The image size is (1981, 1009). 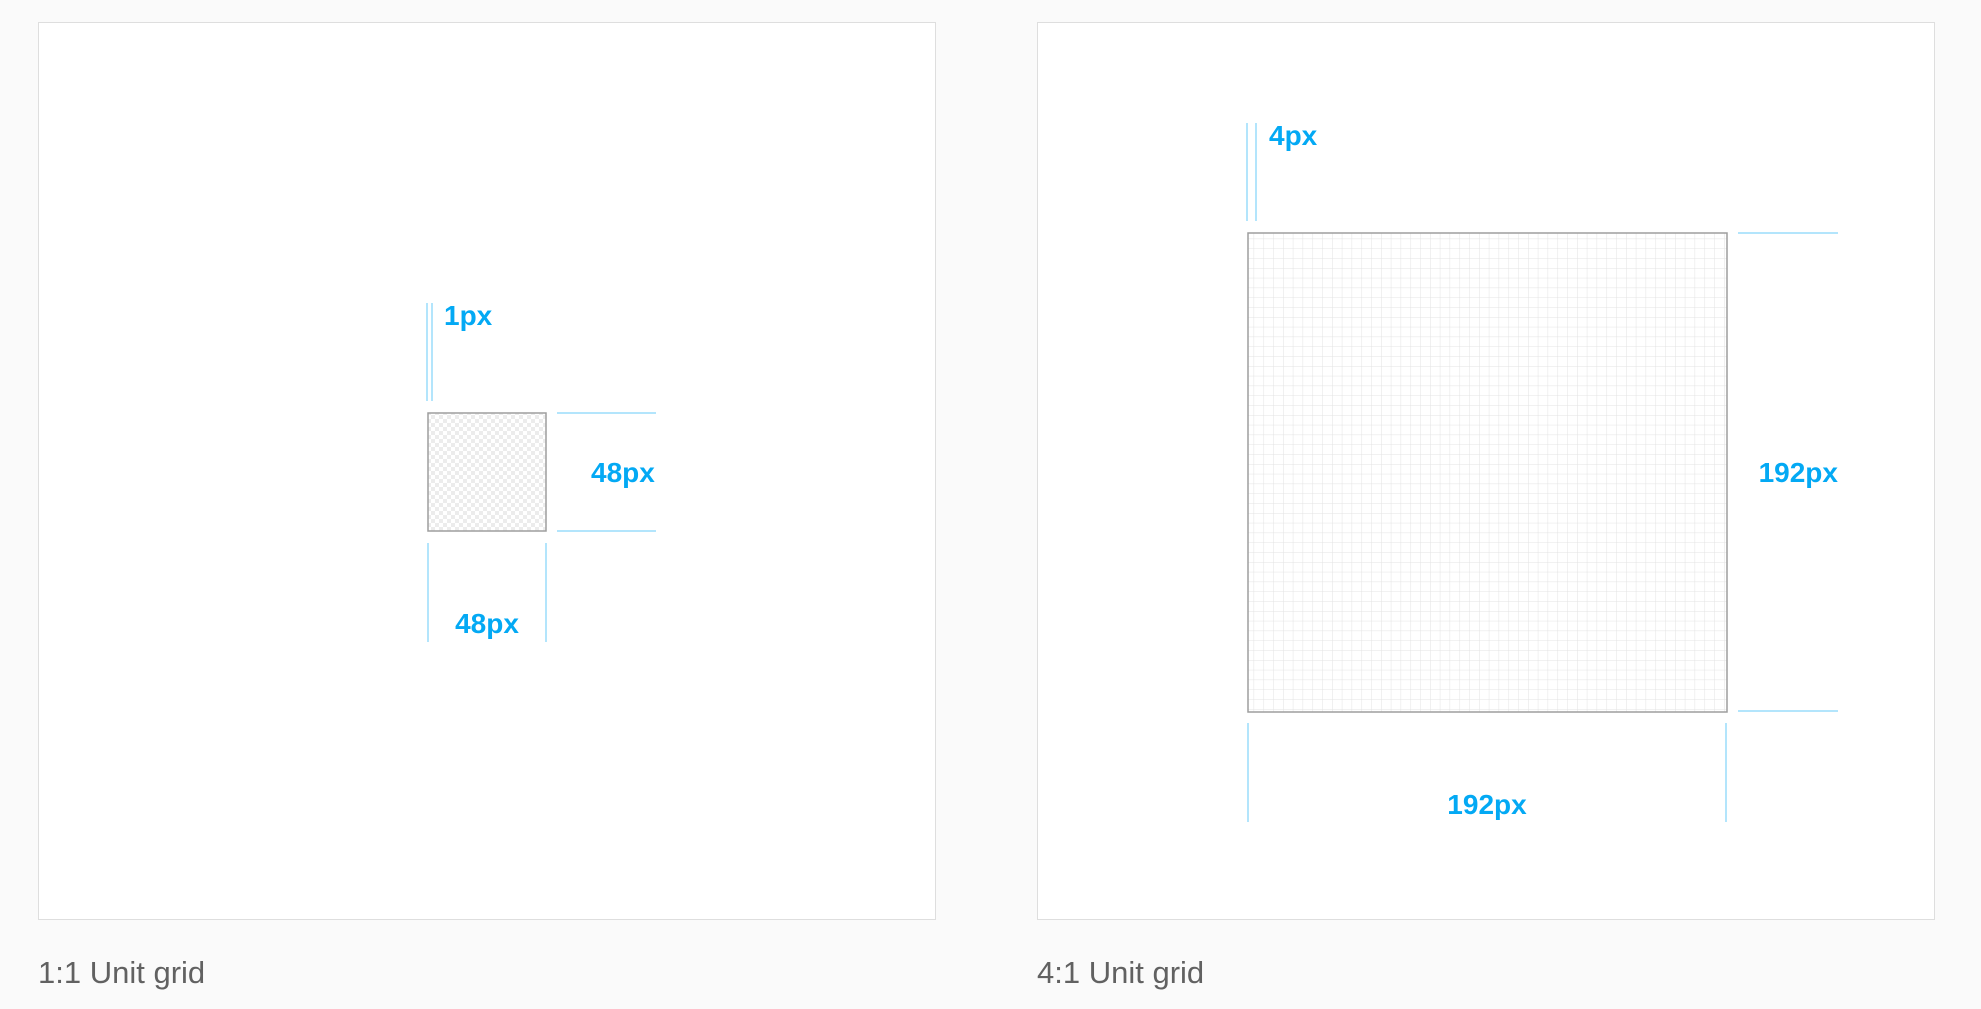 I want to click on unit-size-label: 4px, so click(x=1293, y=135).